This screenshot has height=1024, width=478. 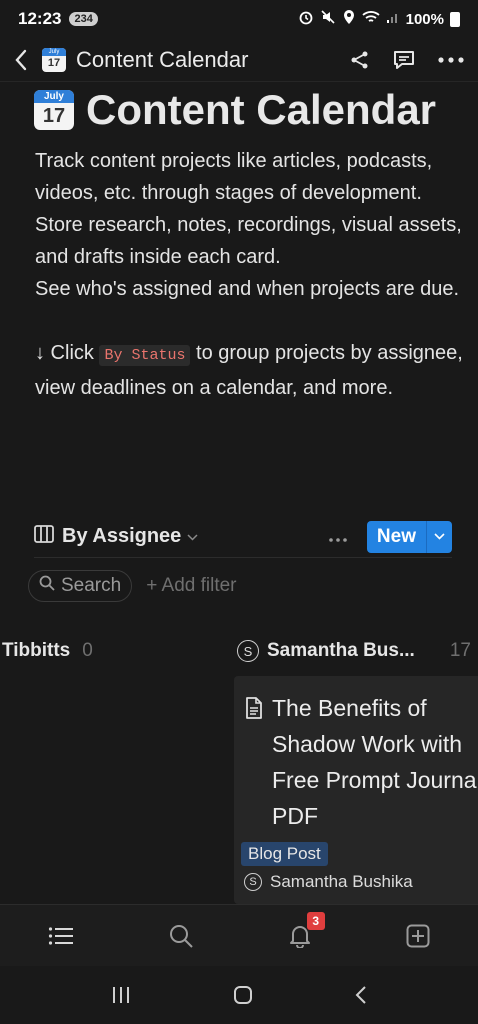 I want to click on hint-prefix: ↓ Click, so click(x=67, y=353).